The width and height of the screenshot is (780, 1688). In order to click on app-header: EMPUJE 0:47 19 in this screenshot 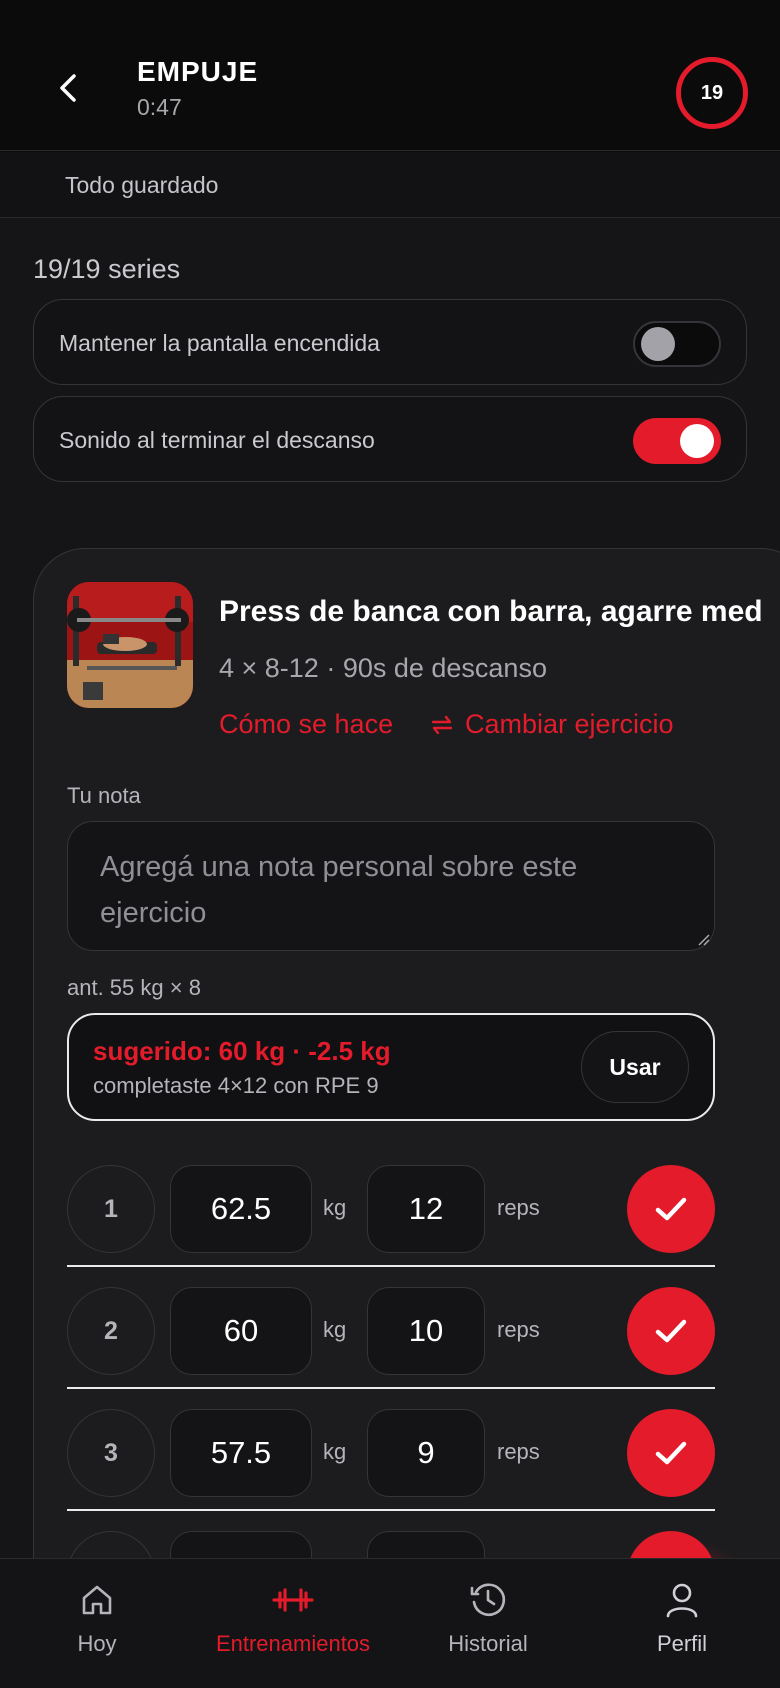, I will do `click(390, 75)`.